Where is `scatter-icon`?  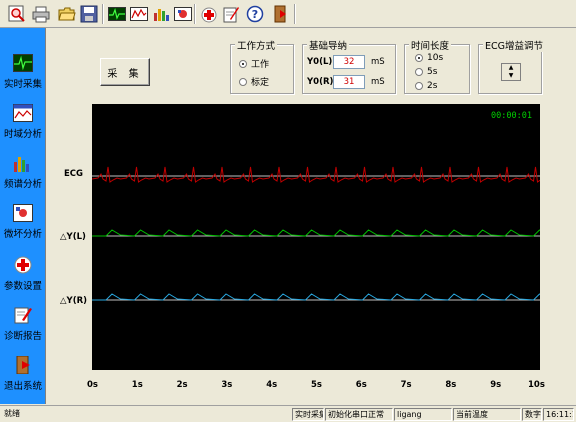
scatter-icon is located at coordinates (23, 213).